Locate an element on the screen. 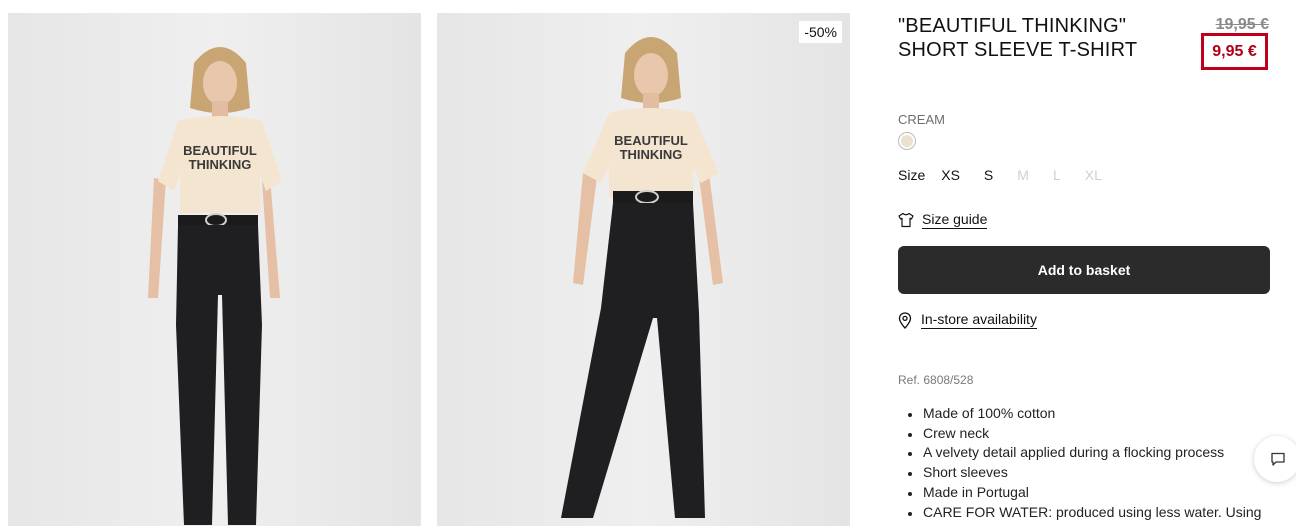  sale-price: 9,95 € is located at coordinates (1234, 51).